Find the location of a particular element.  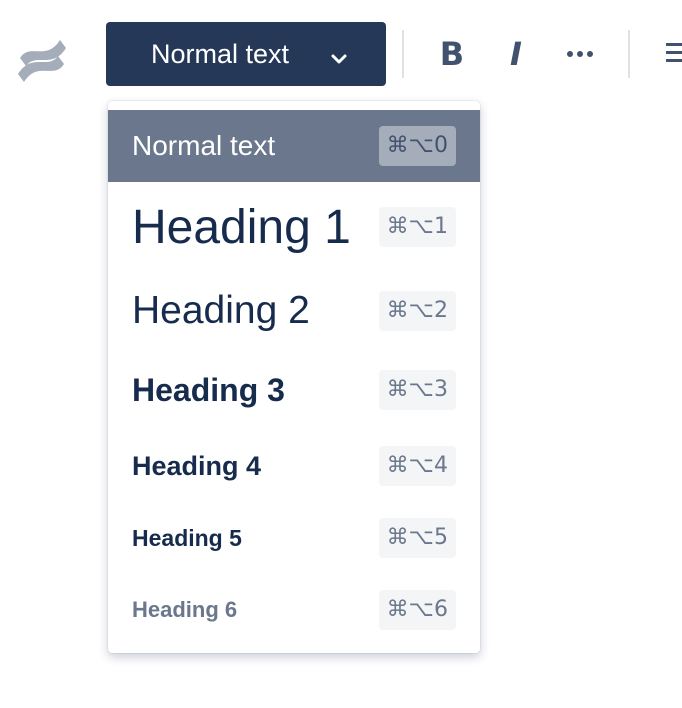

menu-item-heading-2: Heading 2 ⌘⌥2 is located at coordinates (294, 311).